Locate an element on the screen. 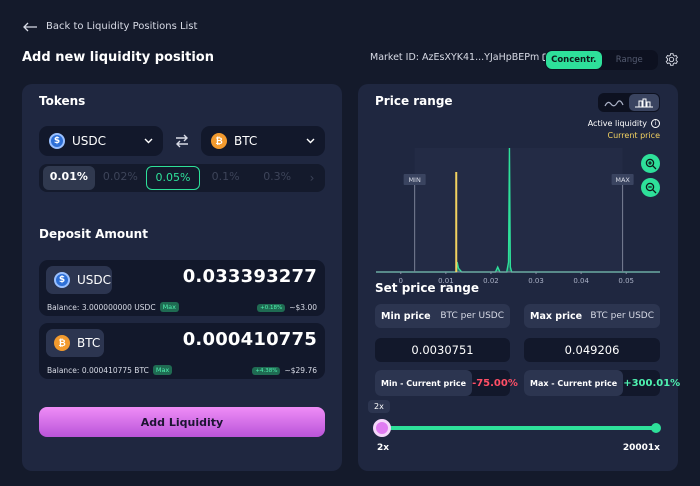 Image resolution: width=700 pixels, height=486 pixels. chevron-right-icon: › is located at coordinates (312, 178).